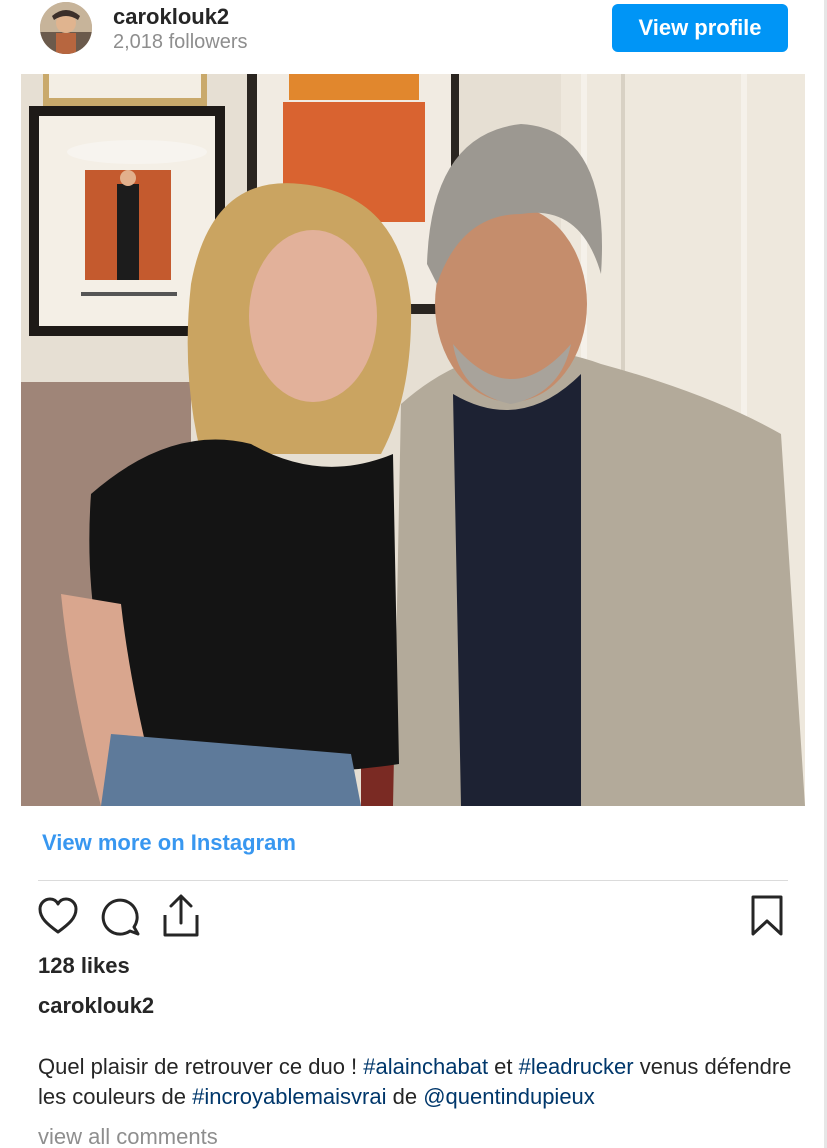 This screenshot has width=827, height=1148. Describe the element at coordinates (289, 1096) in the screenshot. I see `hashtag-link: #incroyablemaisvrai` at that location.